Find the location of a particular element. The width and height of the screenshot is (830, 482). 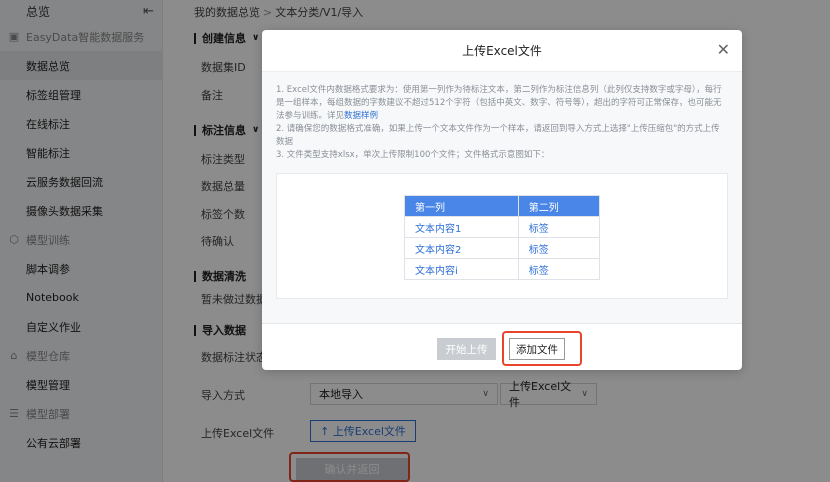

table-cell: 文本内容2 is located at coordinates (461, 248).